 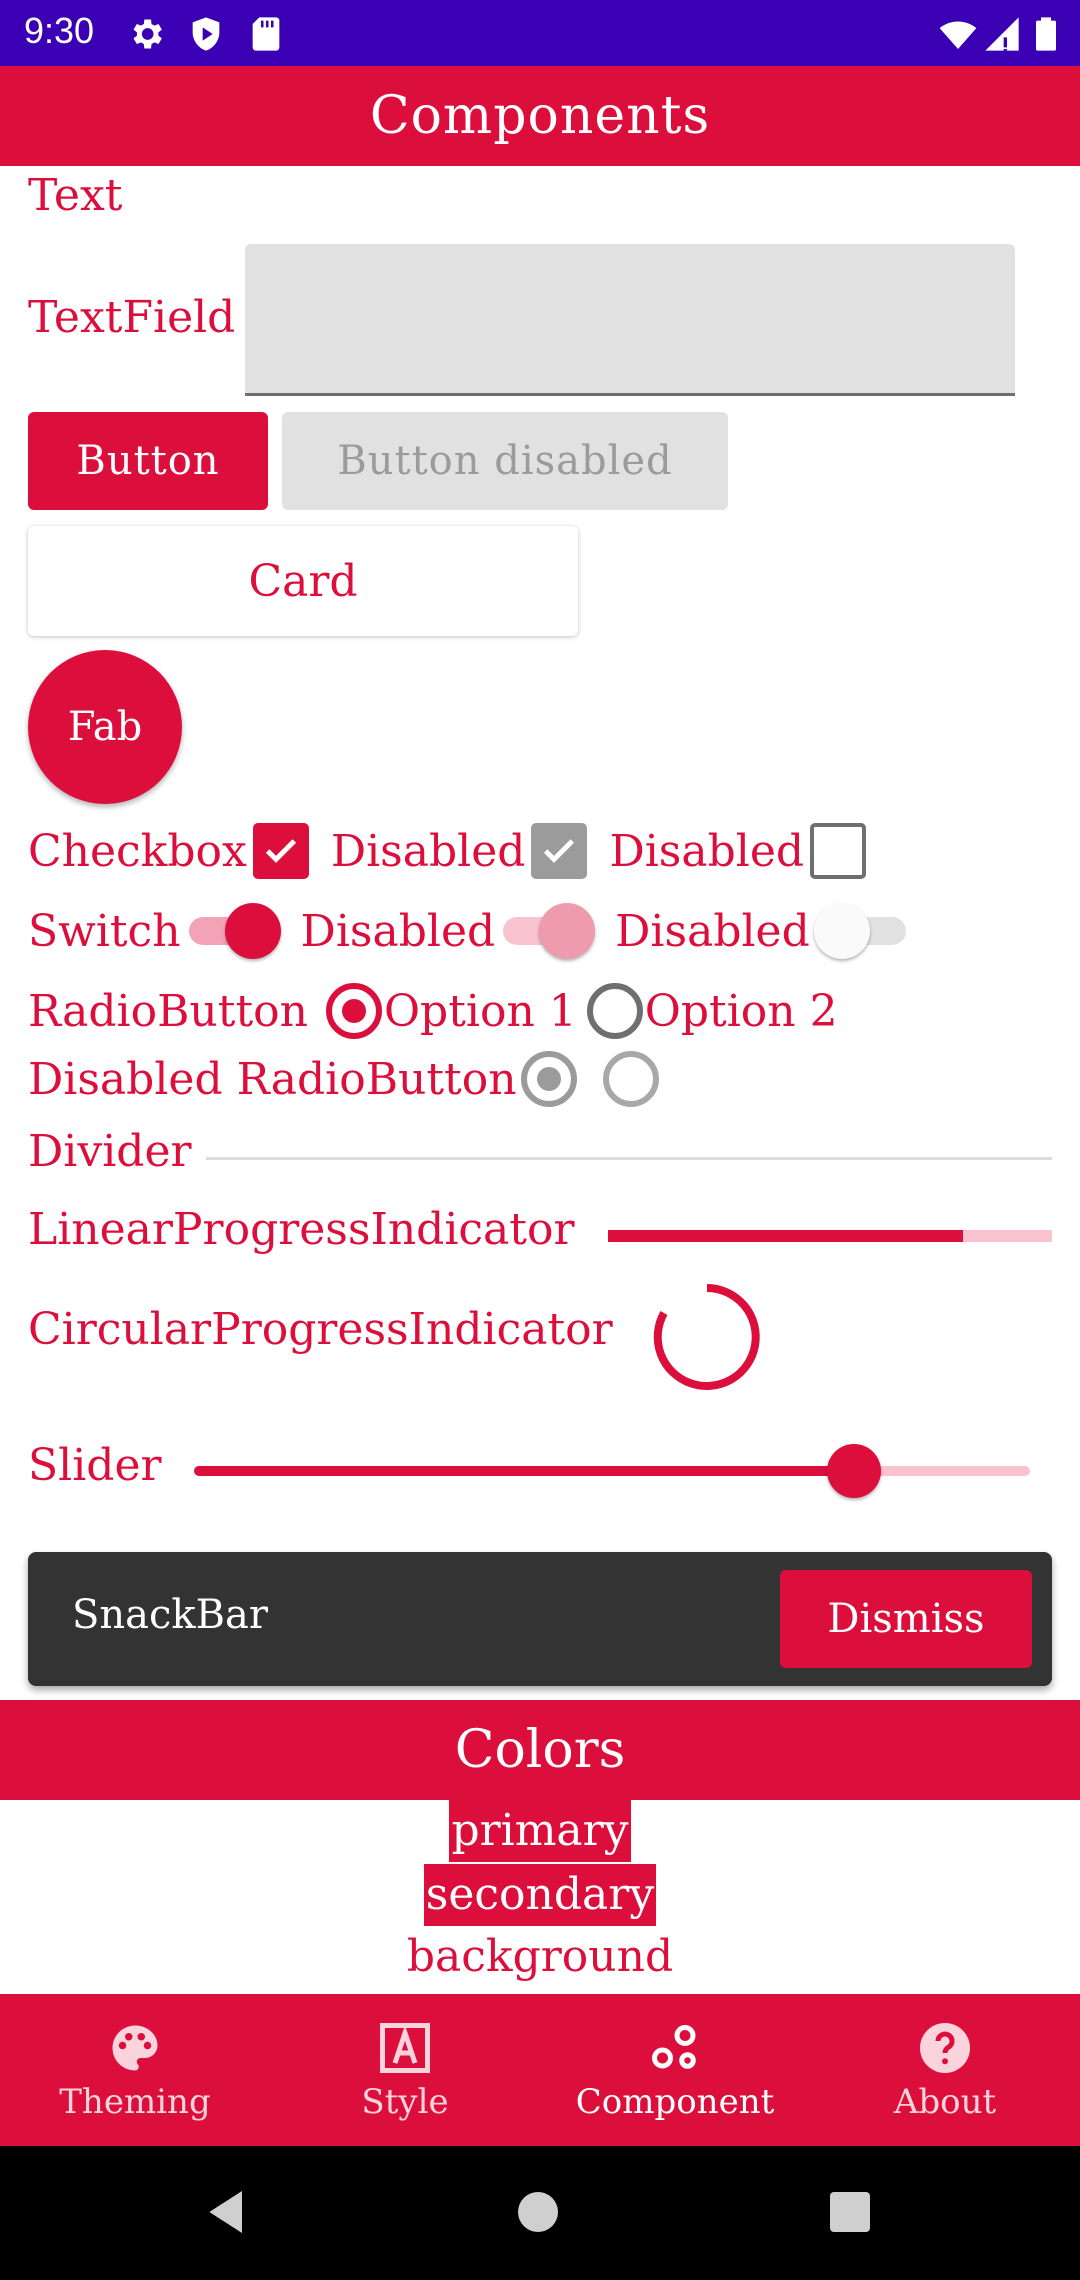 I want to click on page-title: Components, so click(x=540, y=116).